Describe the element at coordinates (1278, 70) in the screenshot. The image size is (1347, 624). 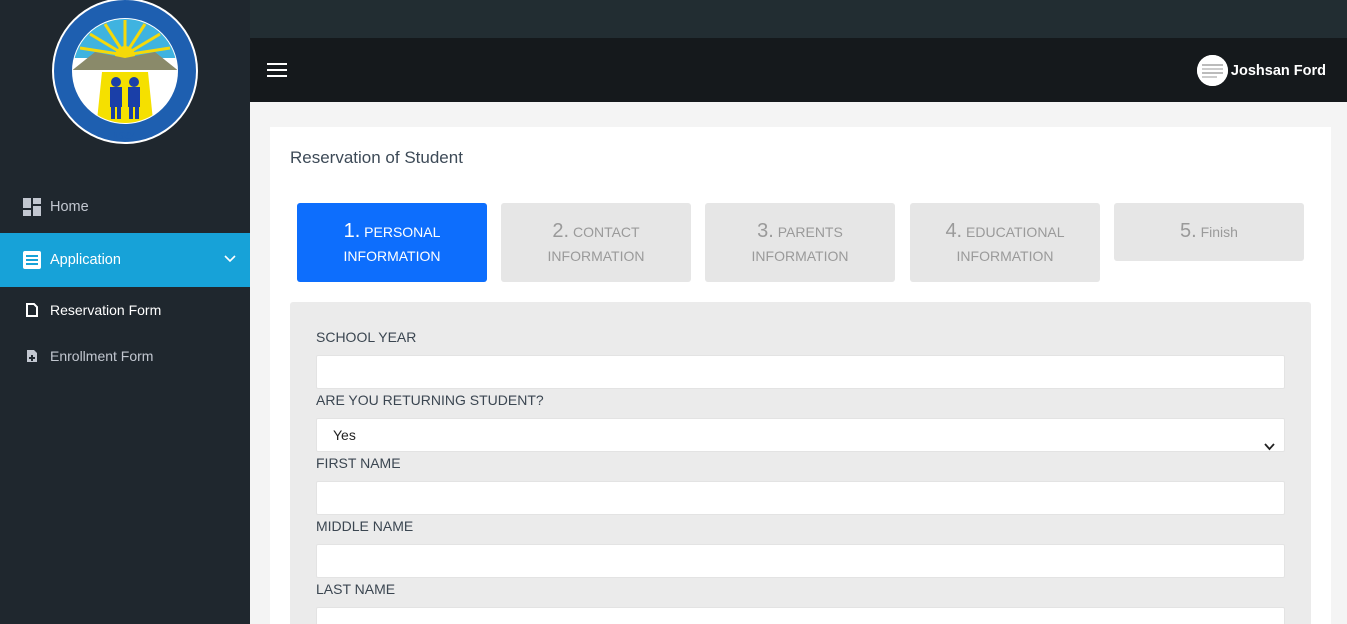
I see `user-name: Joshsan Ford` at that location.